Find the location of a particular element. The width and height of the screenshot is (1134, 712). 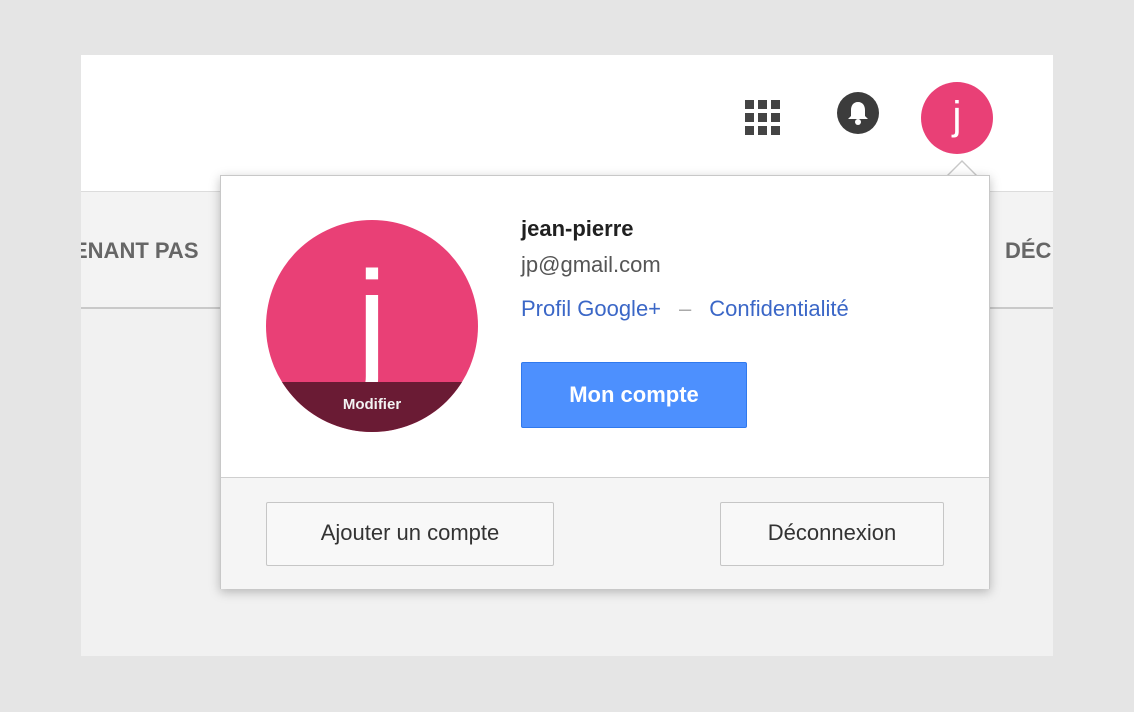

privacy-link: Confidentialité is located at coordinates (778, 308).